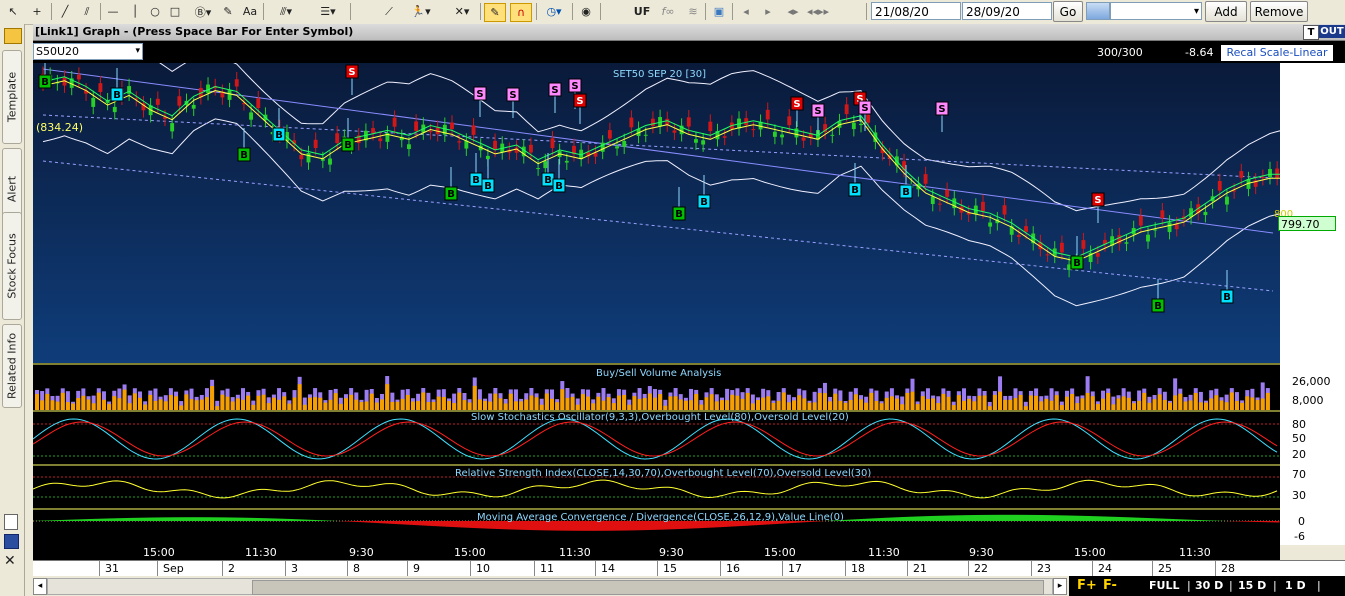  I want to click on folder-icon, so click(13, 36).